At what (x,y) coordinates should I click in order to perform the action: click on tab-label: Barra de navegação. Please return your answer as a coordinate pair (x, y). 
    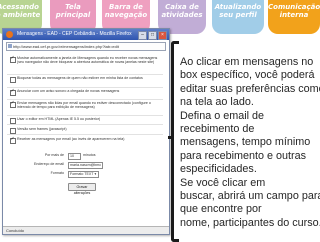
    Looking at the image, I should click on (126, 11).